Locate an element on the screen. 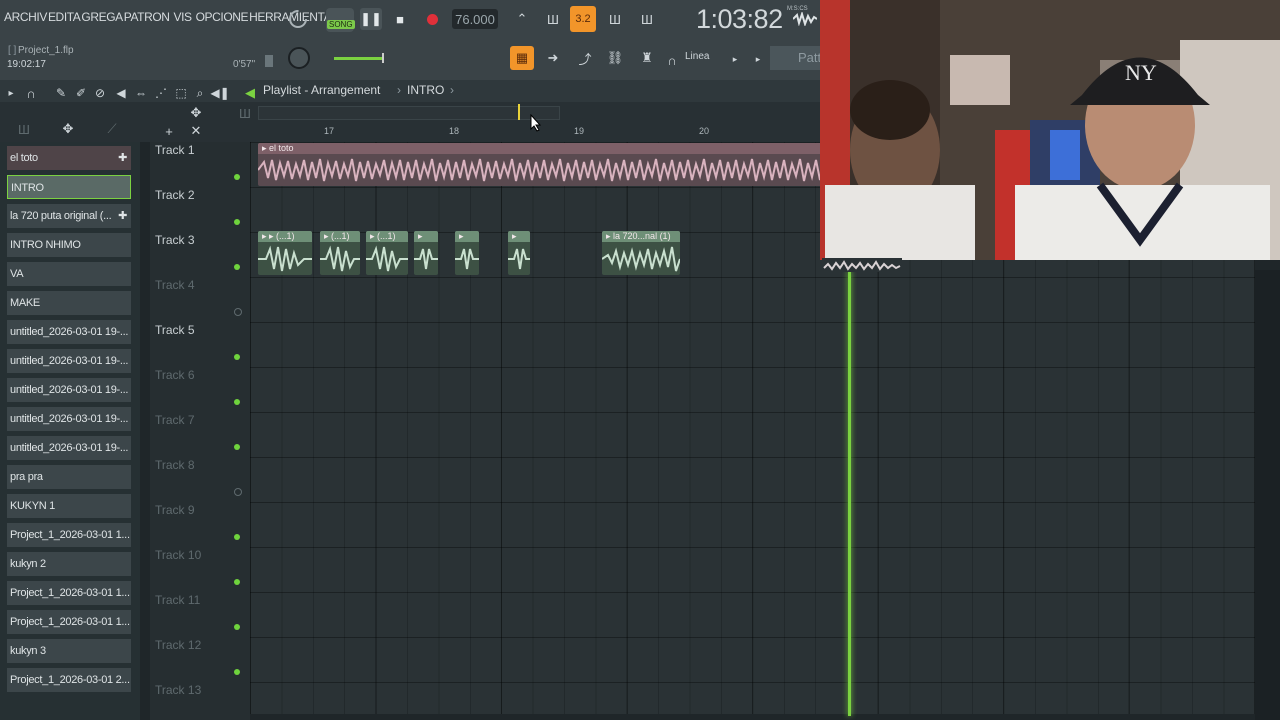 The height and width of the screenshot is (720, 1280). track-label: Track 2 is located at coordinates (175, 195).